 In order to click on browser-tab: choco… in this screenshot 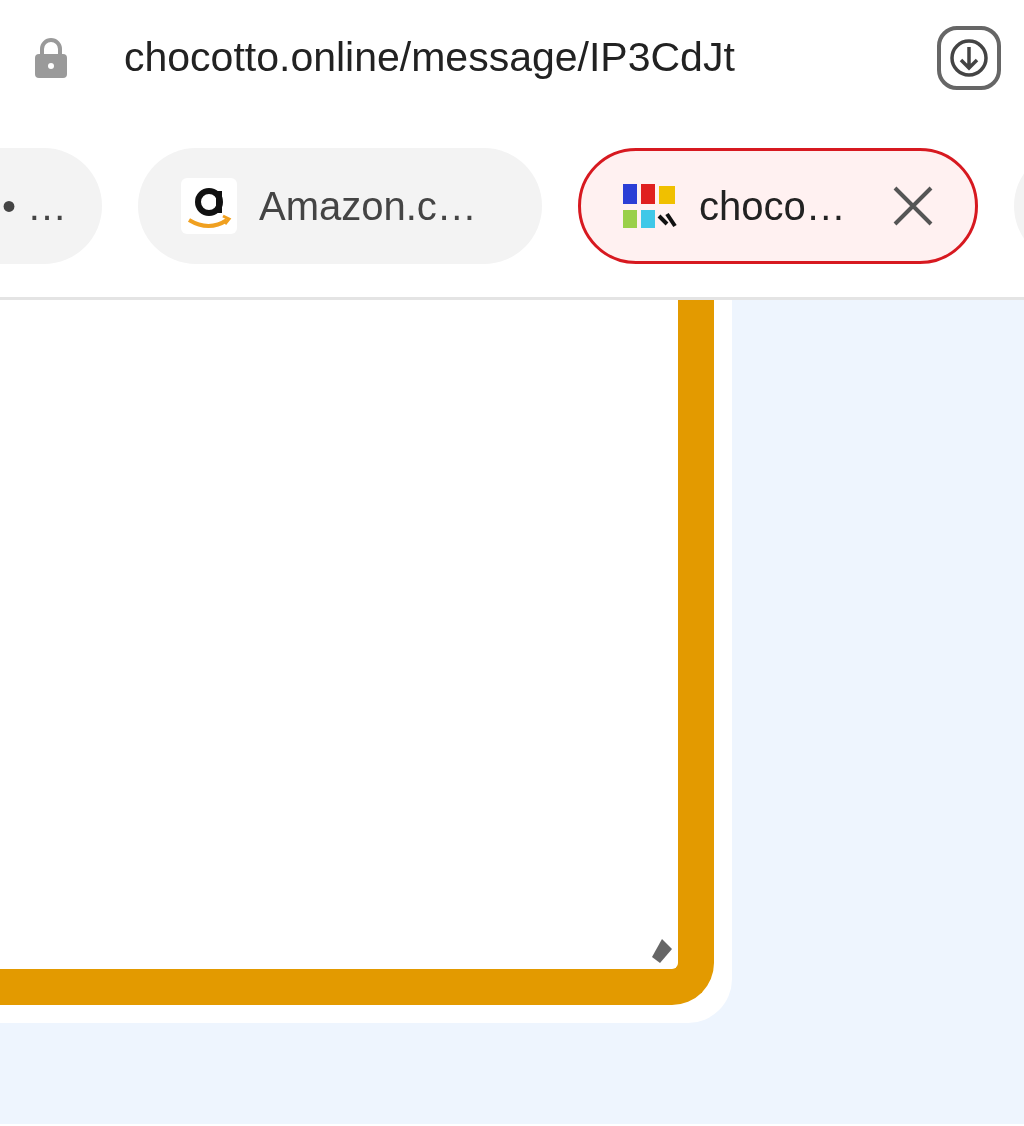, I will do `click(778, 206)`.